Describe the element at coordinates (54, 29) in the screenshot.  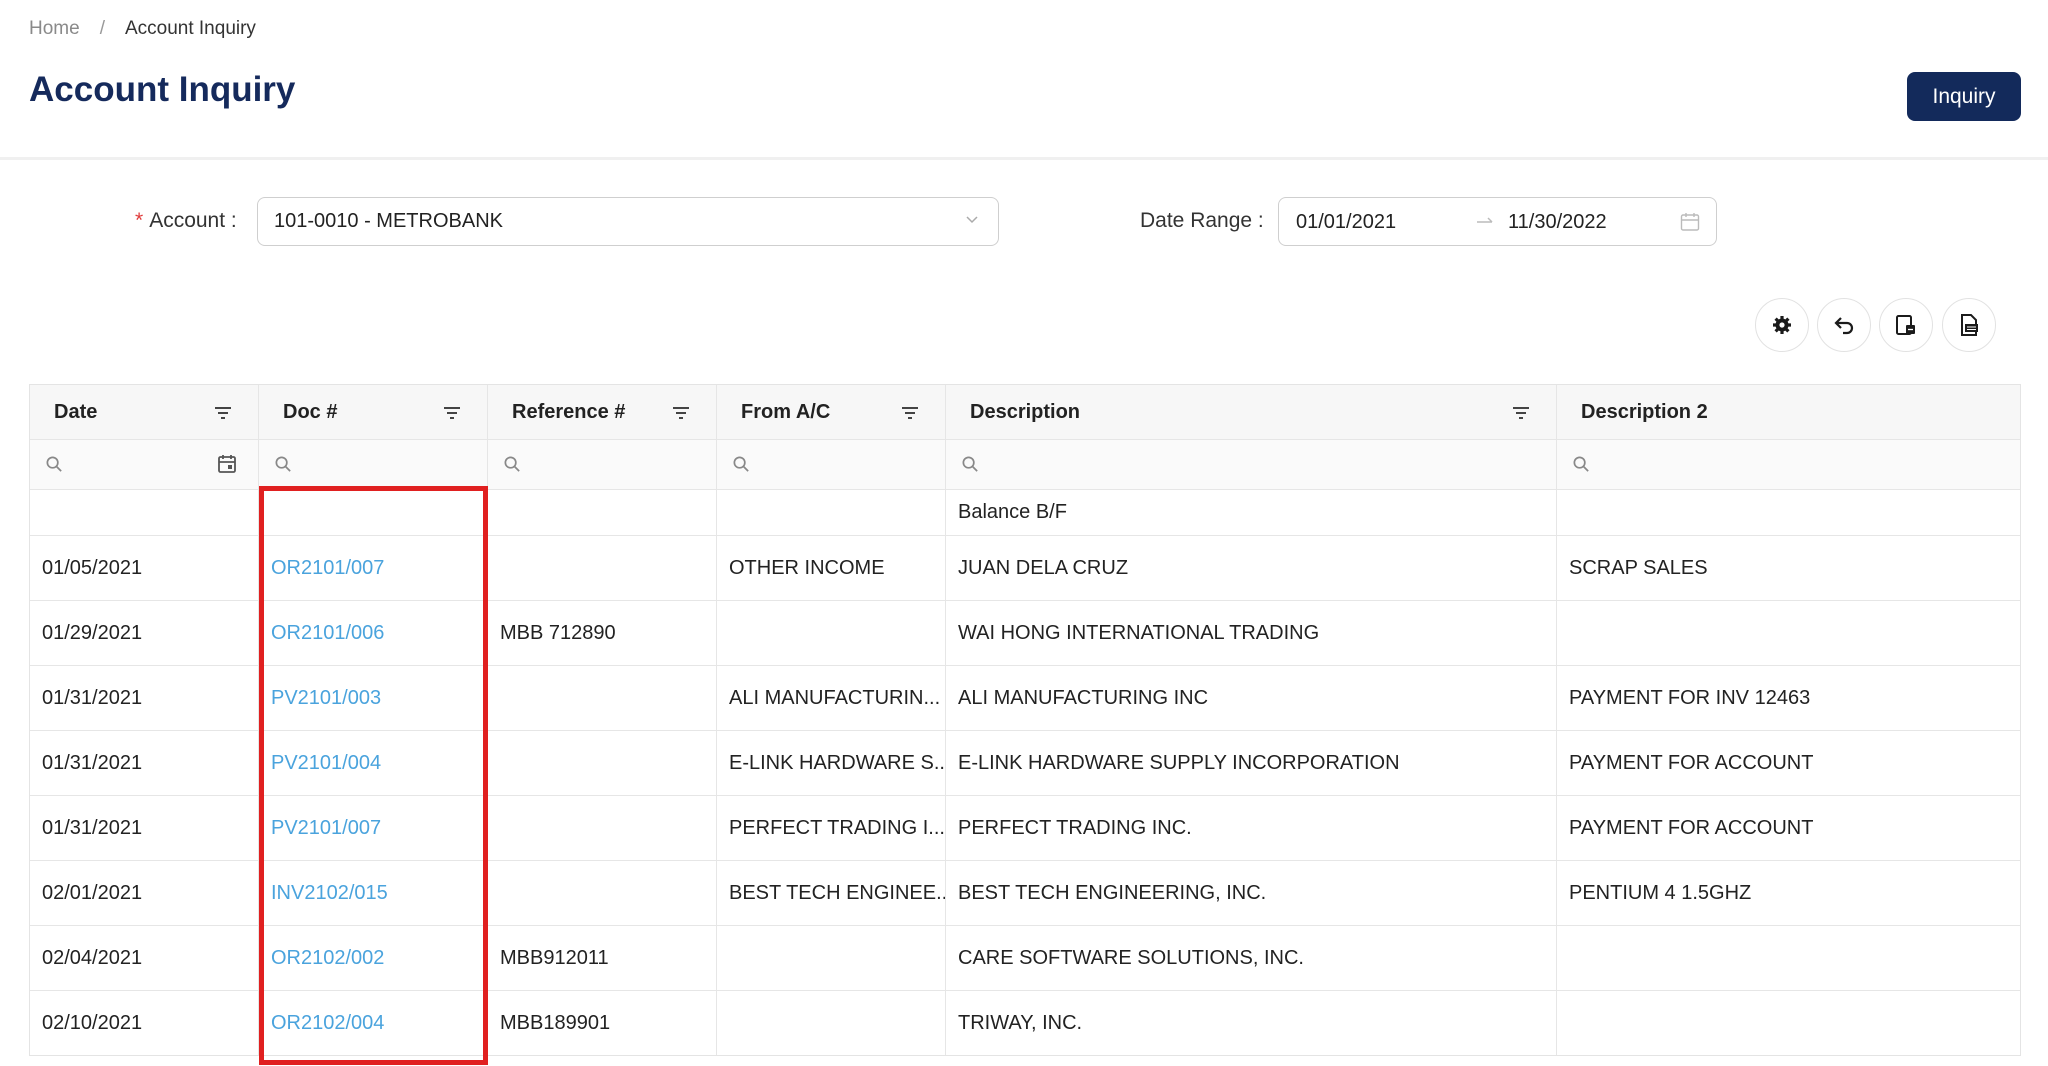
I see `breadcrumb-home: Home` at that location.